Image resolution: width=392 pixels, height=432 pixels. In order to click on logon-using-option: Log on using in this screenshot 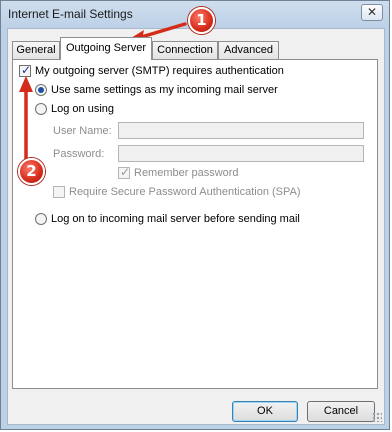, I will do `click(74, 109)`.